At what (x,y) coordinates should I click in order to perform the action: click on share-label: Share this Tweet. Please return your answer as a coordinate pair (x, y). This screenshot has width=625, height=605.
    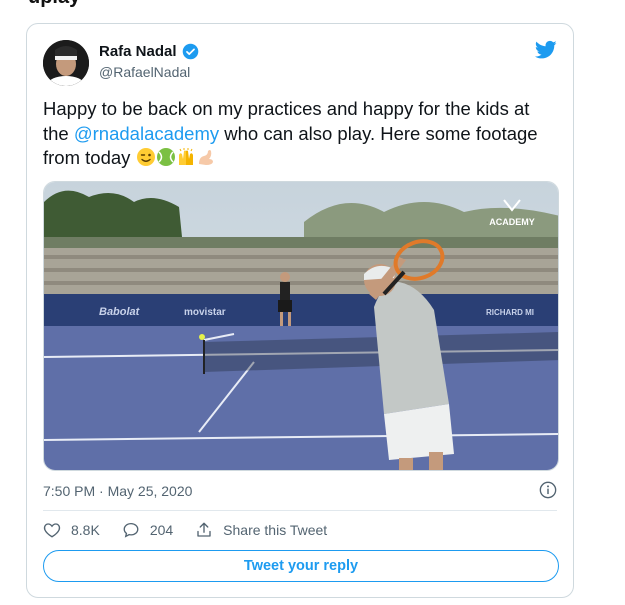
    Looking at the image, I should click on (275, 530).